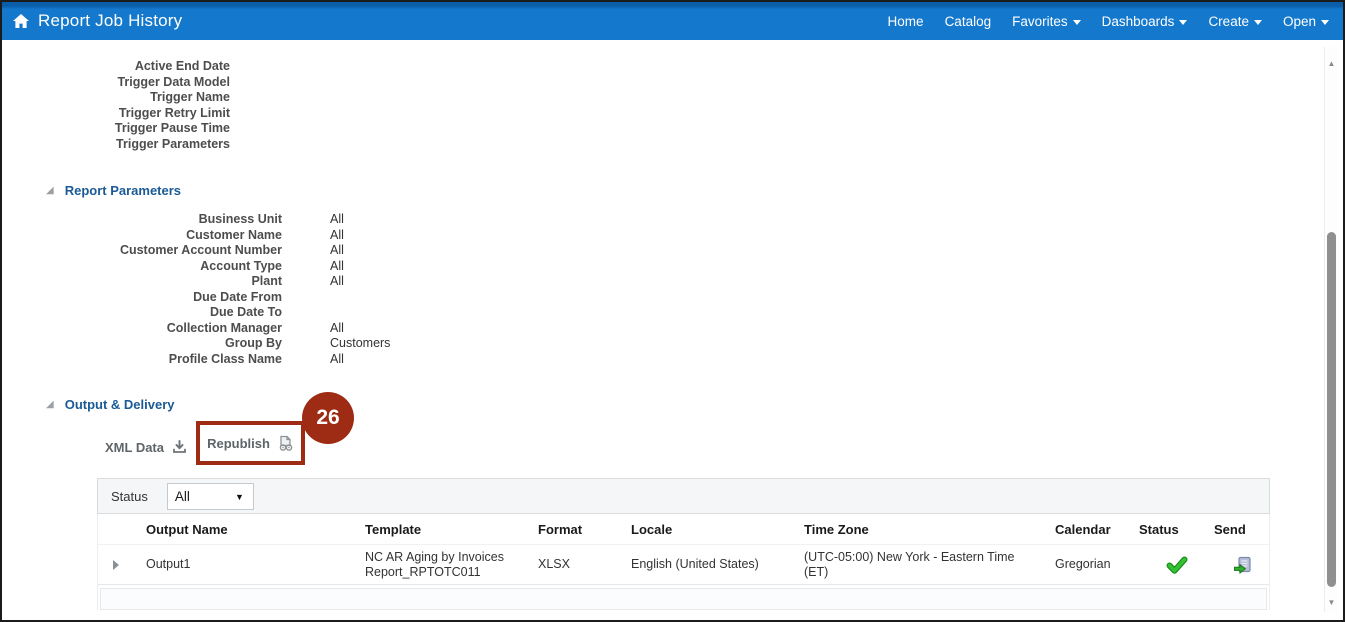  Describe the element at coordinates (1083, 564) in the screenshot. I see `cell-calendar: Gregorian` at that location.